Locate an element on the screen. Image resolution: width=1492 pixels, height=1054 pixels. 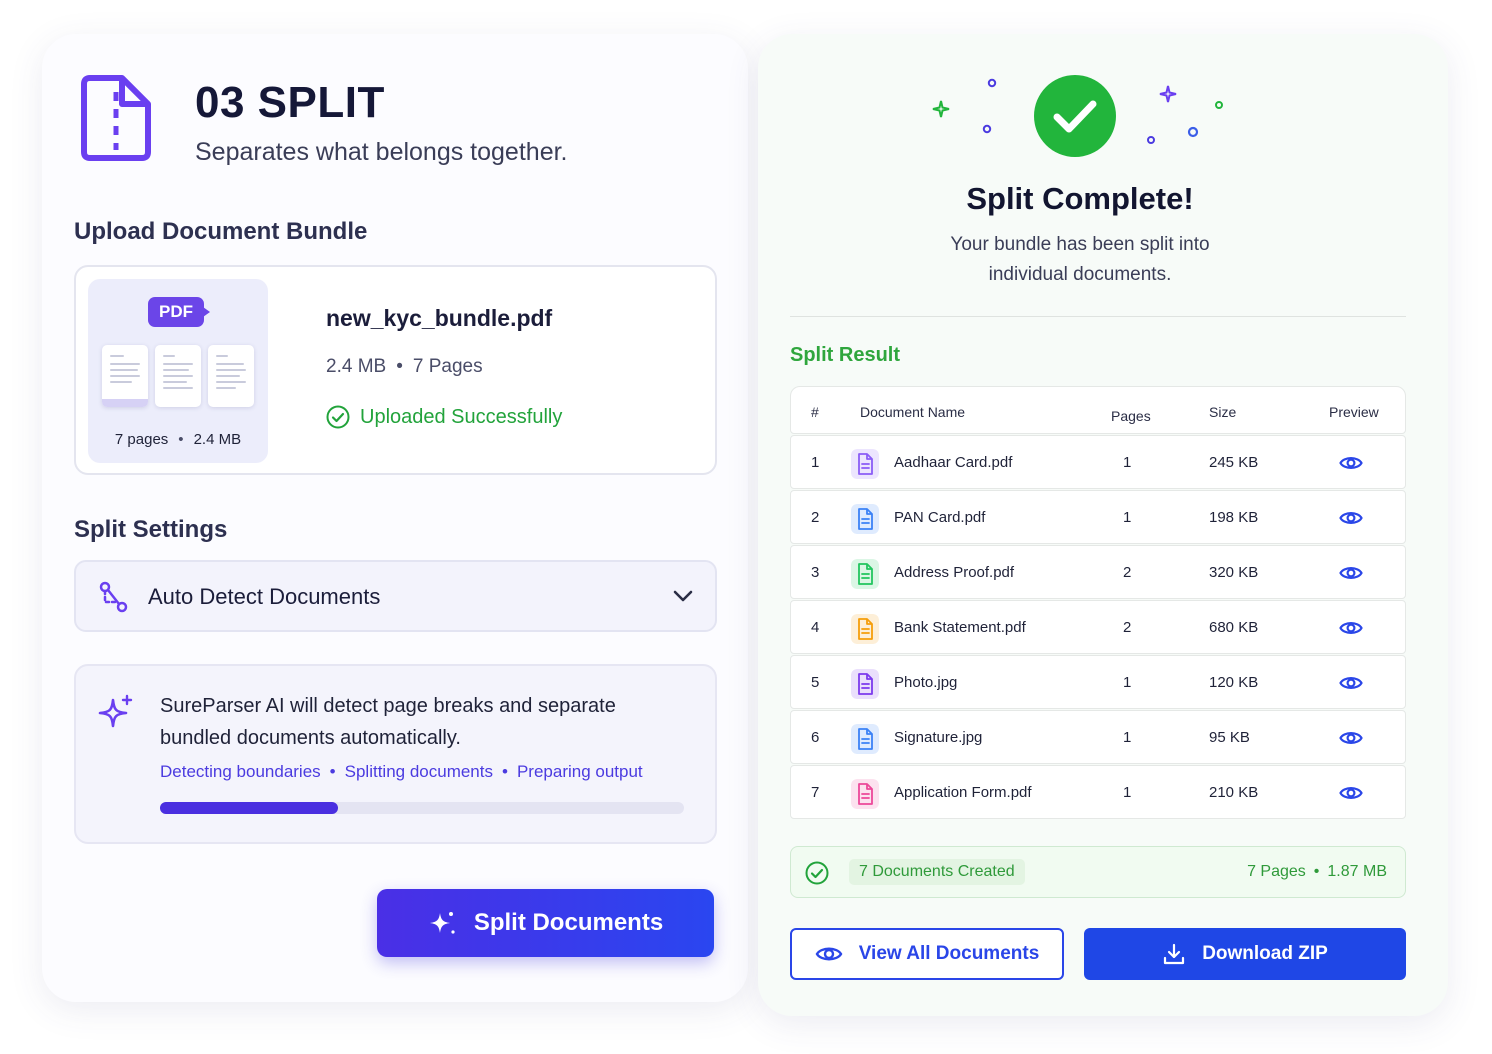
header-size: Size is located at coordinates (1223, 412).